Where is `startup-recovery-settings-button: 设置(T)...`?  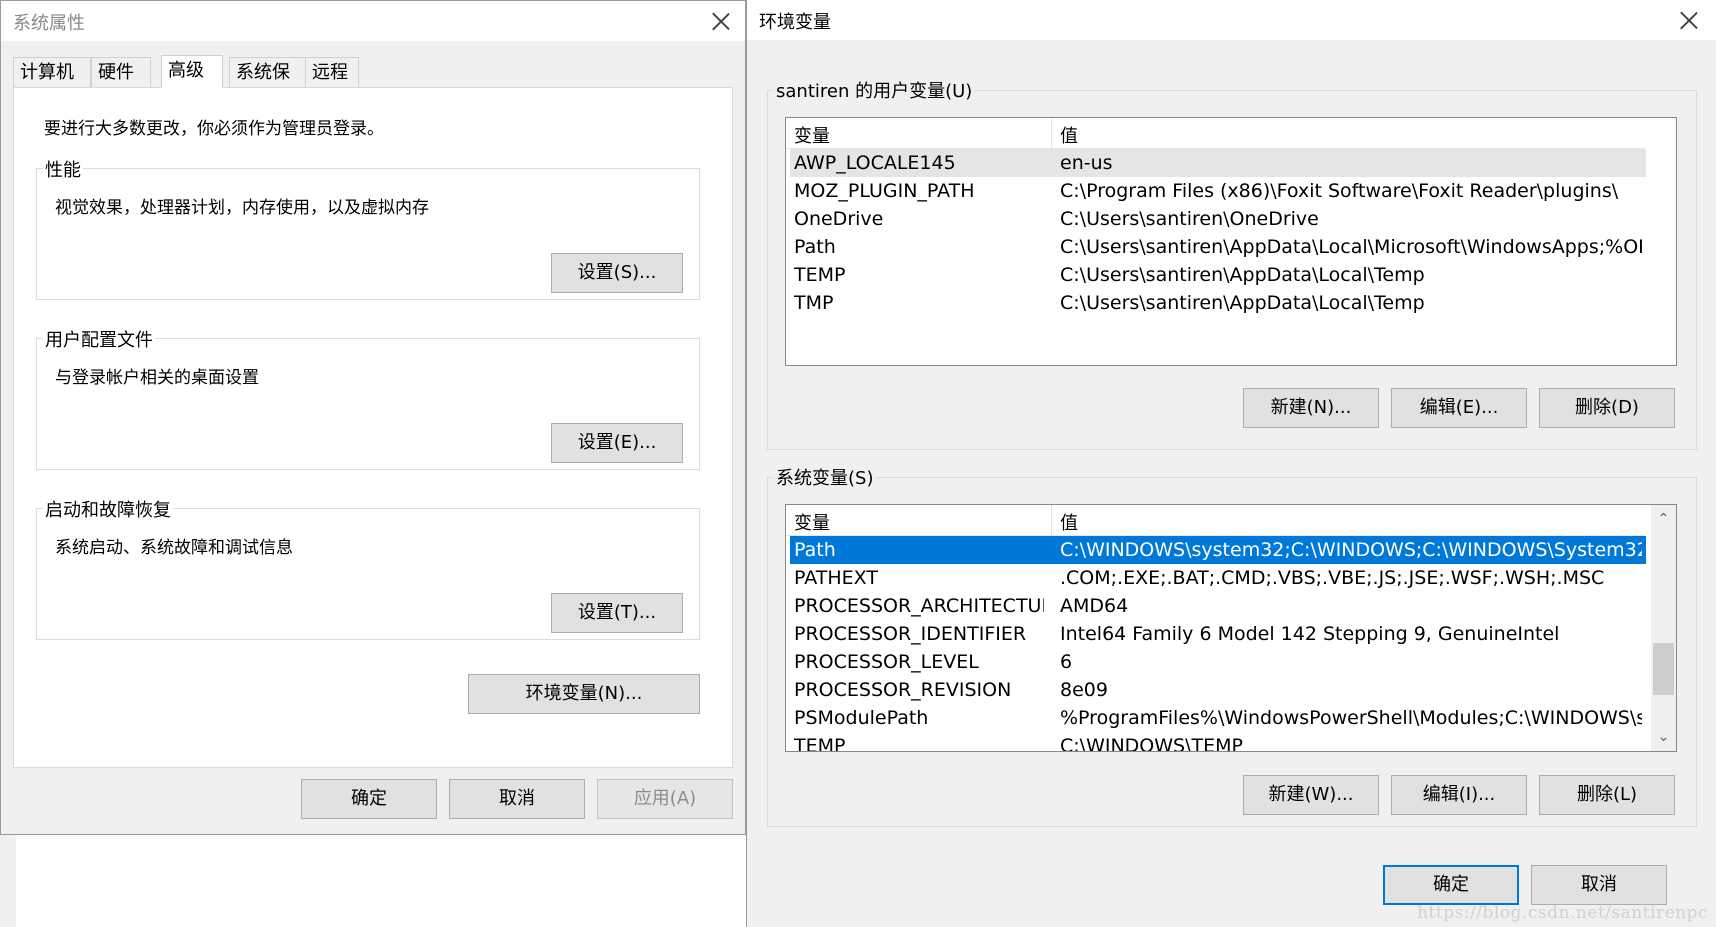
startup-recovery-settings-button: 设置(T)... is located at coordinates (617, 613).